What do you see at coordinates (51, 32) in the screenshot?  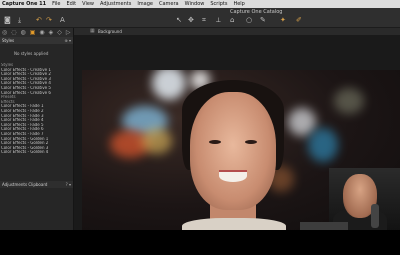 I see `tool-tab-details: ◈` at bounding box center [51, 32].